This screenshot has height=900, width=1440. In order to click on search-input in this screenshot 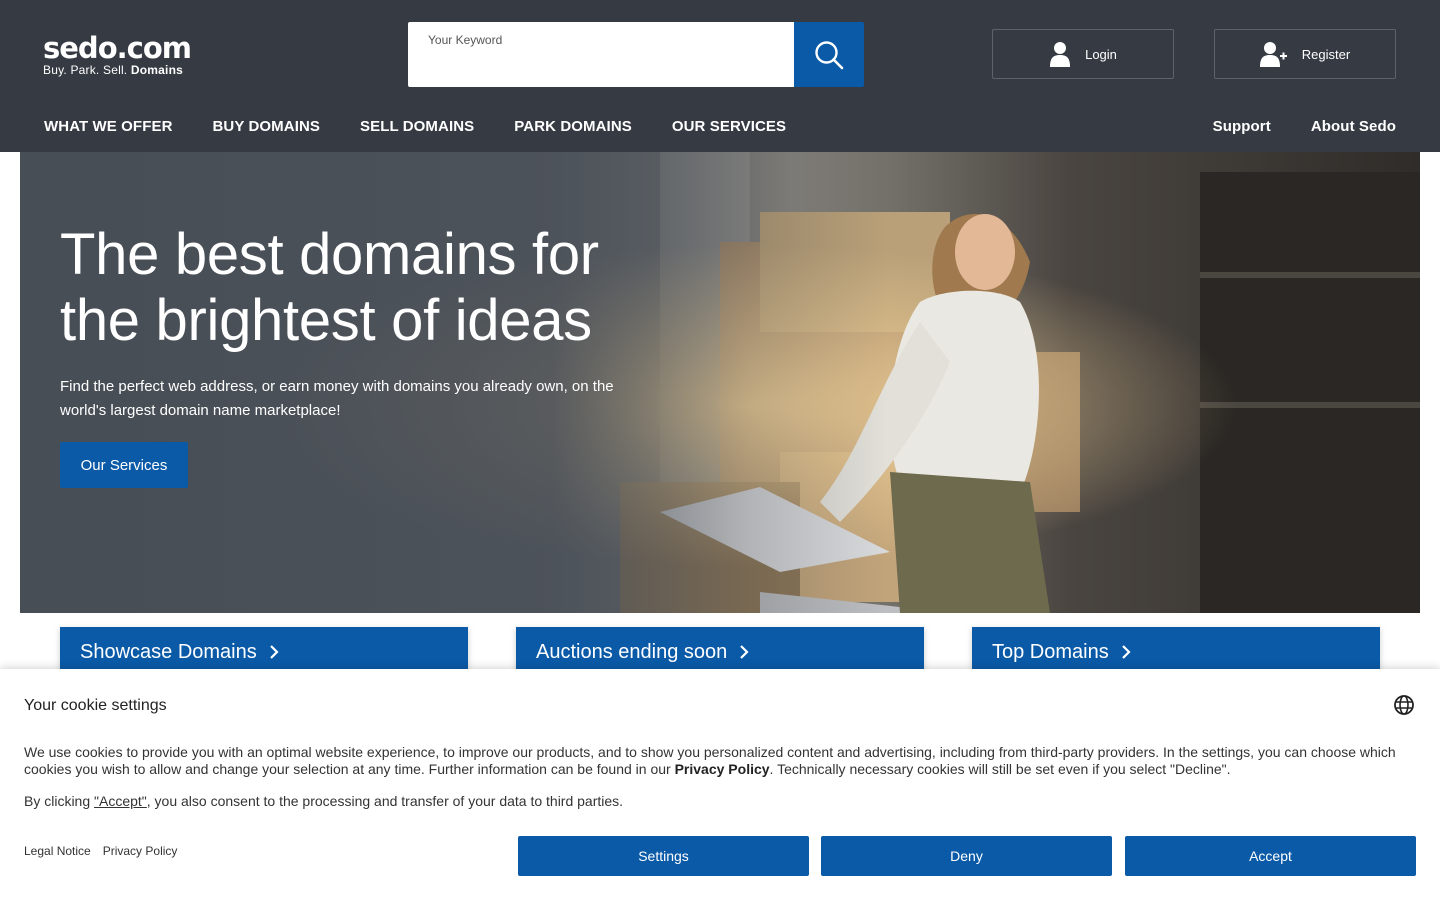, I will do `click(601, 66)`.